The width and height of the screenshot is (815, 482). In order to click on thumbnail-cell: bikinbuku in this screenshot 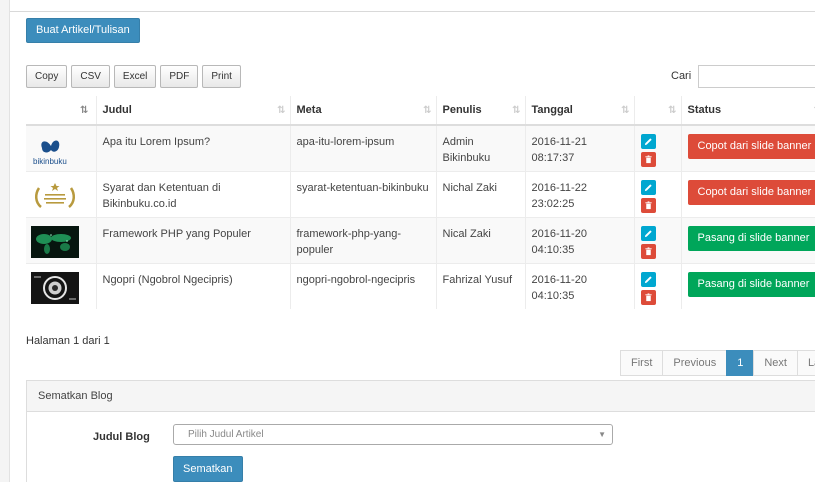, I will do `click(61, 147)`.